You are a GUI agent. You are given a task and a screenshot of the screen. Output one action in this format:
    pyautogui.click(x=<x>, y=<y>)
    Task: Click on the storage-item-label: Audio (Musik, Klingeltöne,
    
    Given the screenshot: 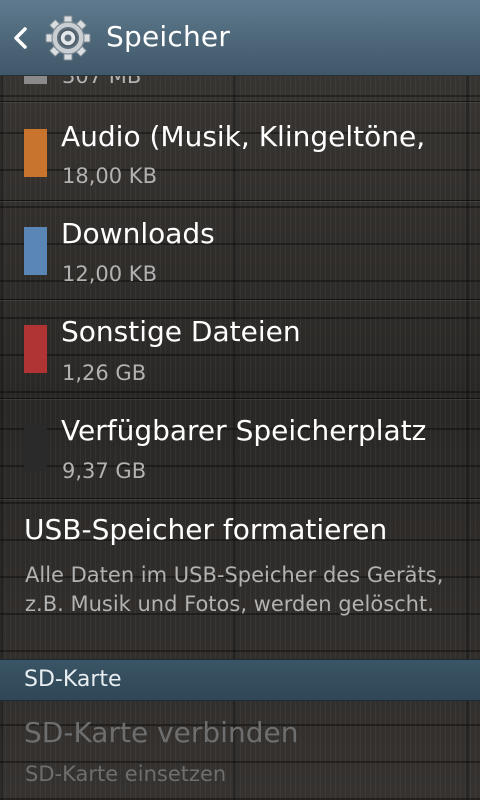 What is the action you would take?
    pyautogui.click(x=243, y=136)
    